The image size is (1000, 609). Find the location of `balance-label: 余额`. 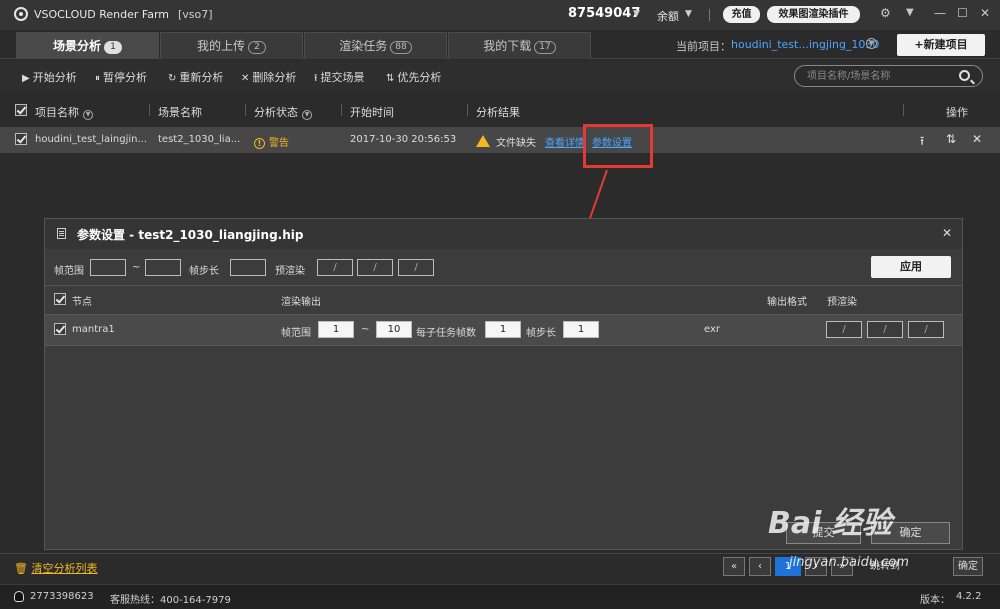

balance-label: 余额 is located at coordinates (668, 16).